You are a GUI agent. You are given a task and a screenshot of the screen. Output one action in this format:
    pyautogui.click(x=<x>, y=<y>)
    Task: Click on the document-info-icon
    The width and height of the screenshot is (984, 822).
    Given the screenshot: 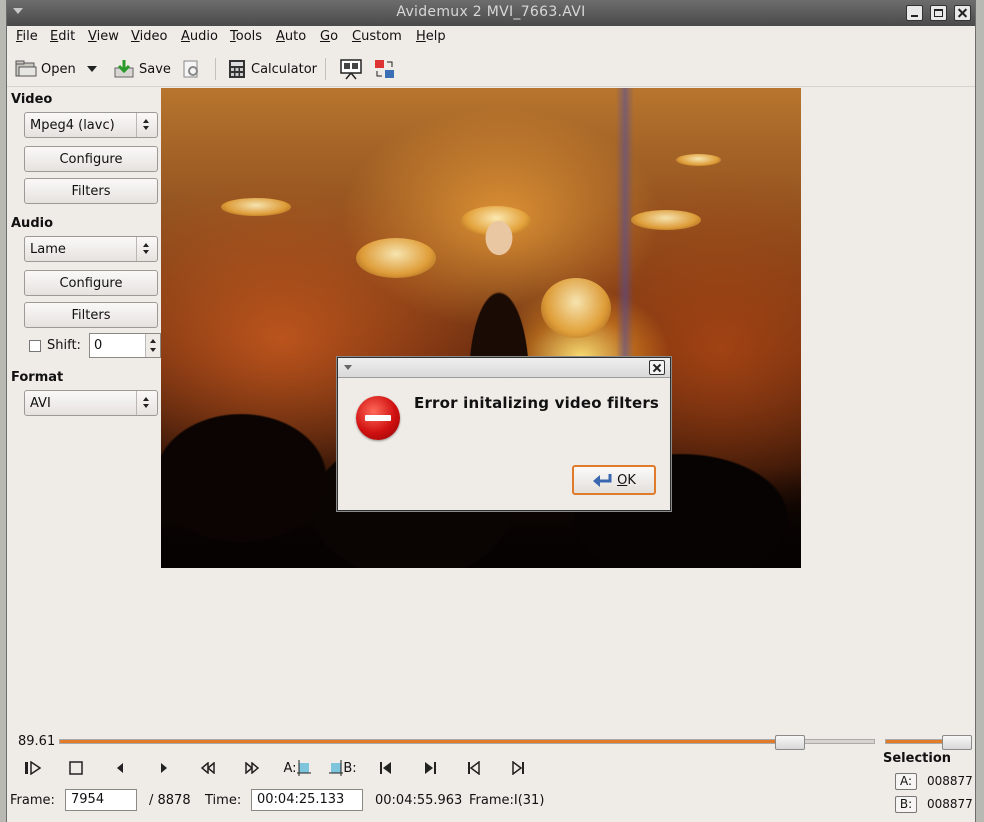 What is the action you would take?
    pyautogui.click(x=190, y=69)
    